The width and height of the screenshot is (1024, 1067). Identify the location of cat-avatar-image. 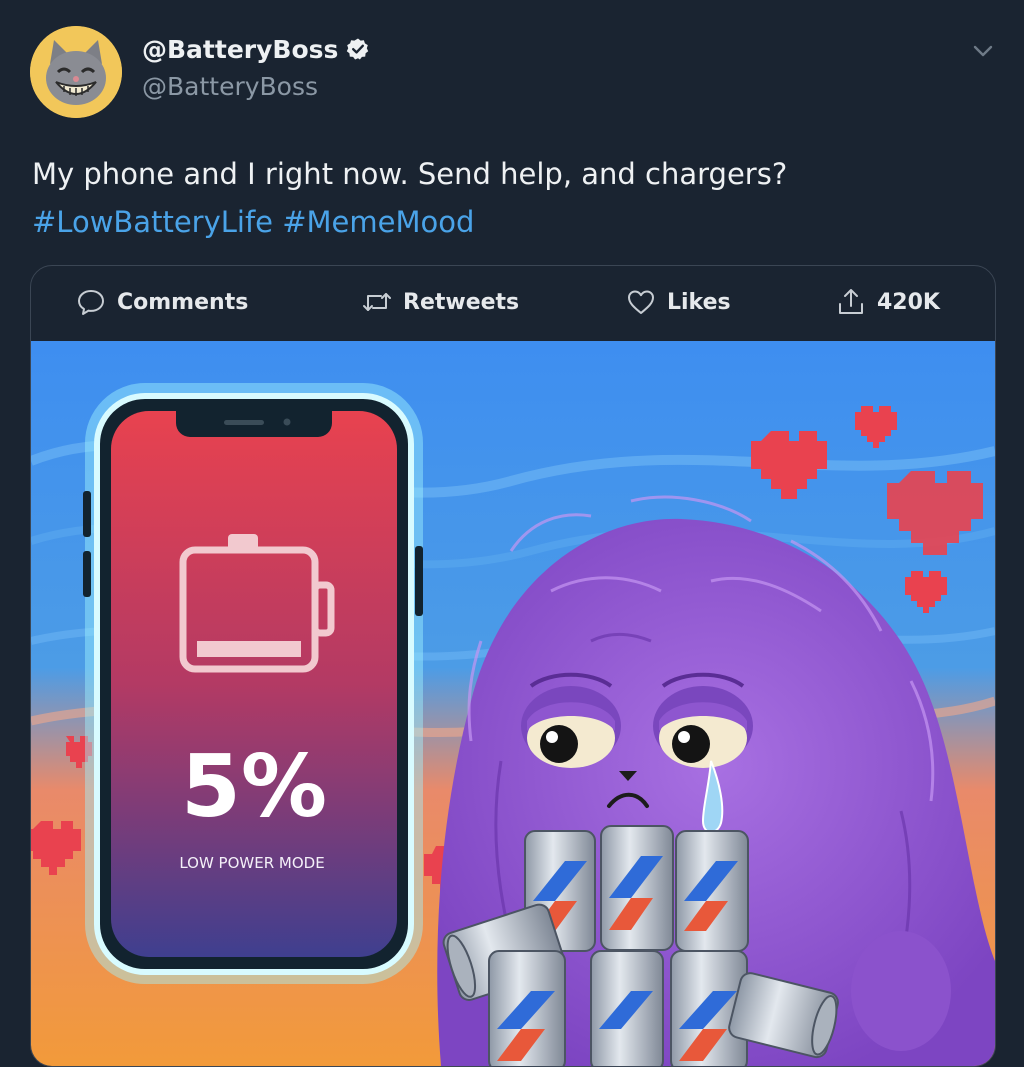
(76, 72).